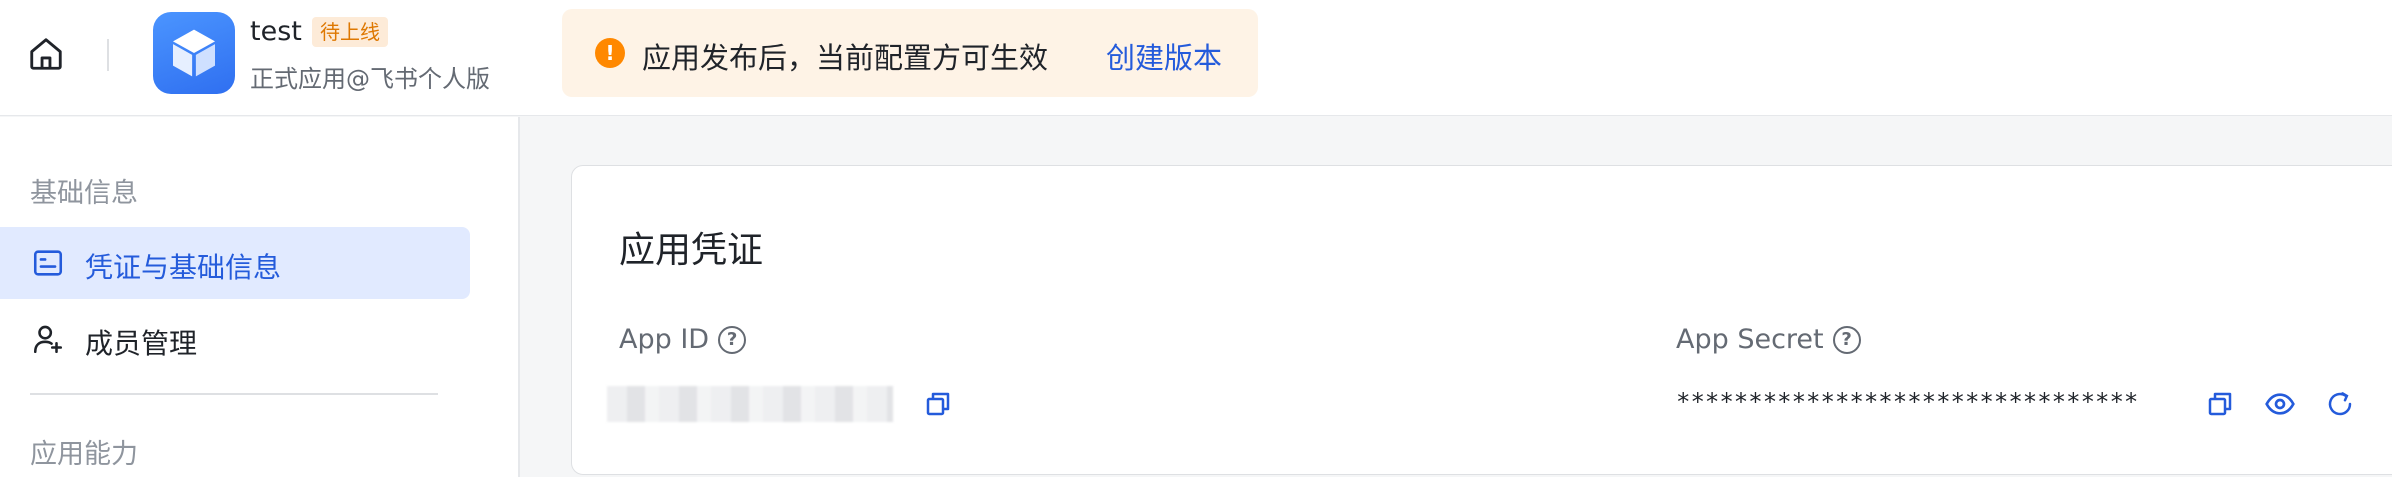 This screenshot has width=2392, height=477. Describe the element at coordinates (610, 53) in the screenshot. I see `warning-icon: !` at that location.